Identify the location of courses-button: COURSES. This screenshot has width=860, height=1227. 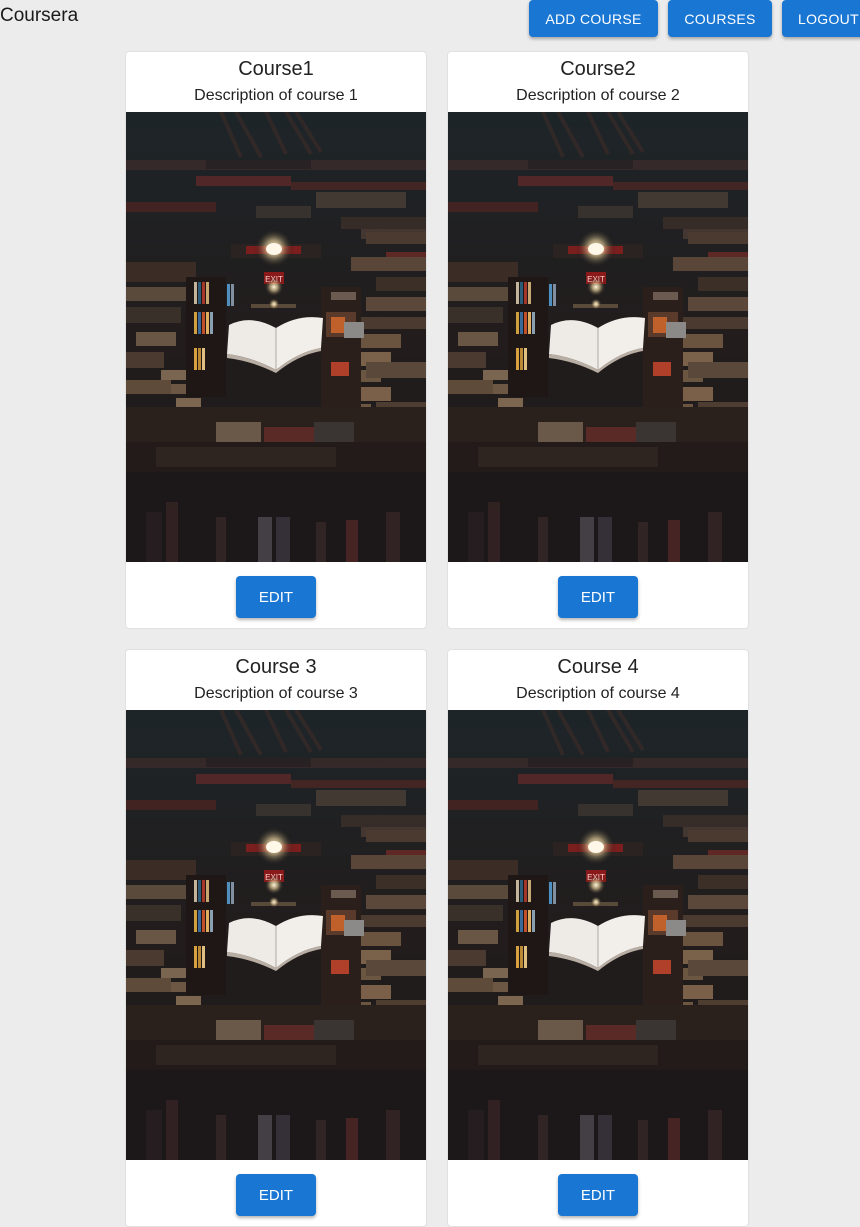
(720, 18).